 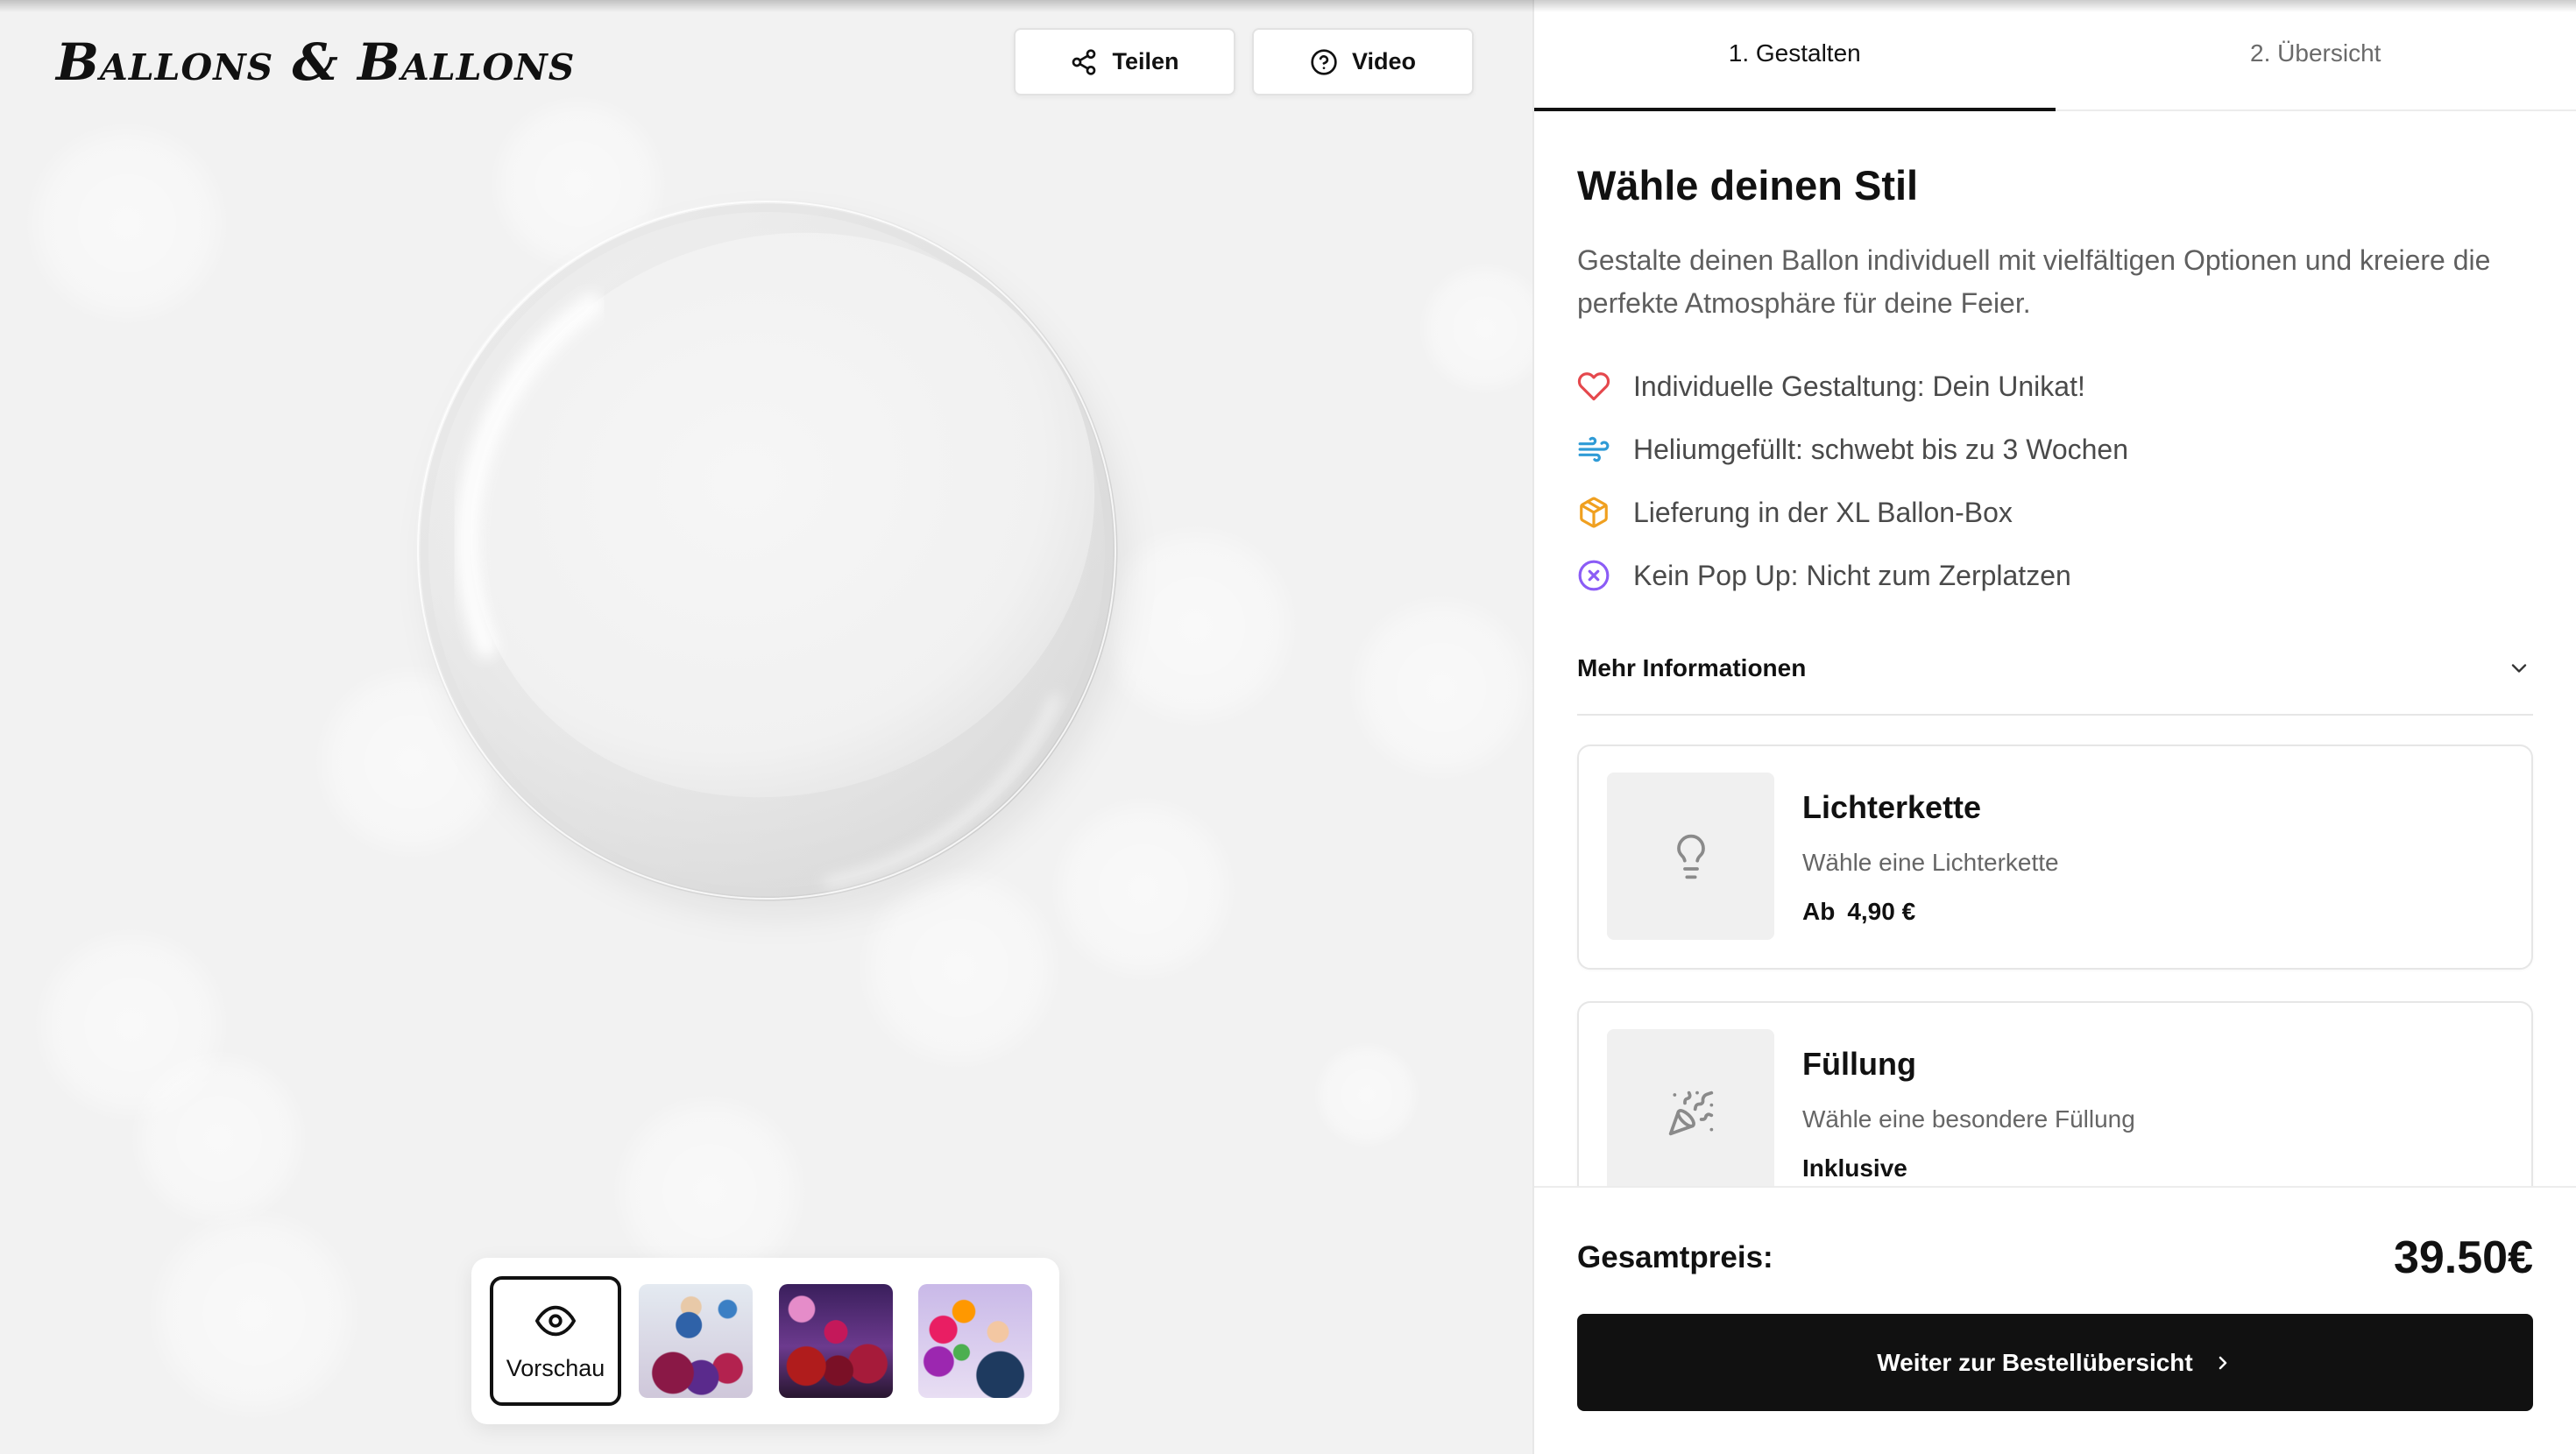 What do you see at coordinates (1881, 449) in the screenshot?
I see `feature-text: Heliumgefüllt: schwebt bis zu 3 Wochen` at bounding box center [1881, 449].